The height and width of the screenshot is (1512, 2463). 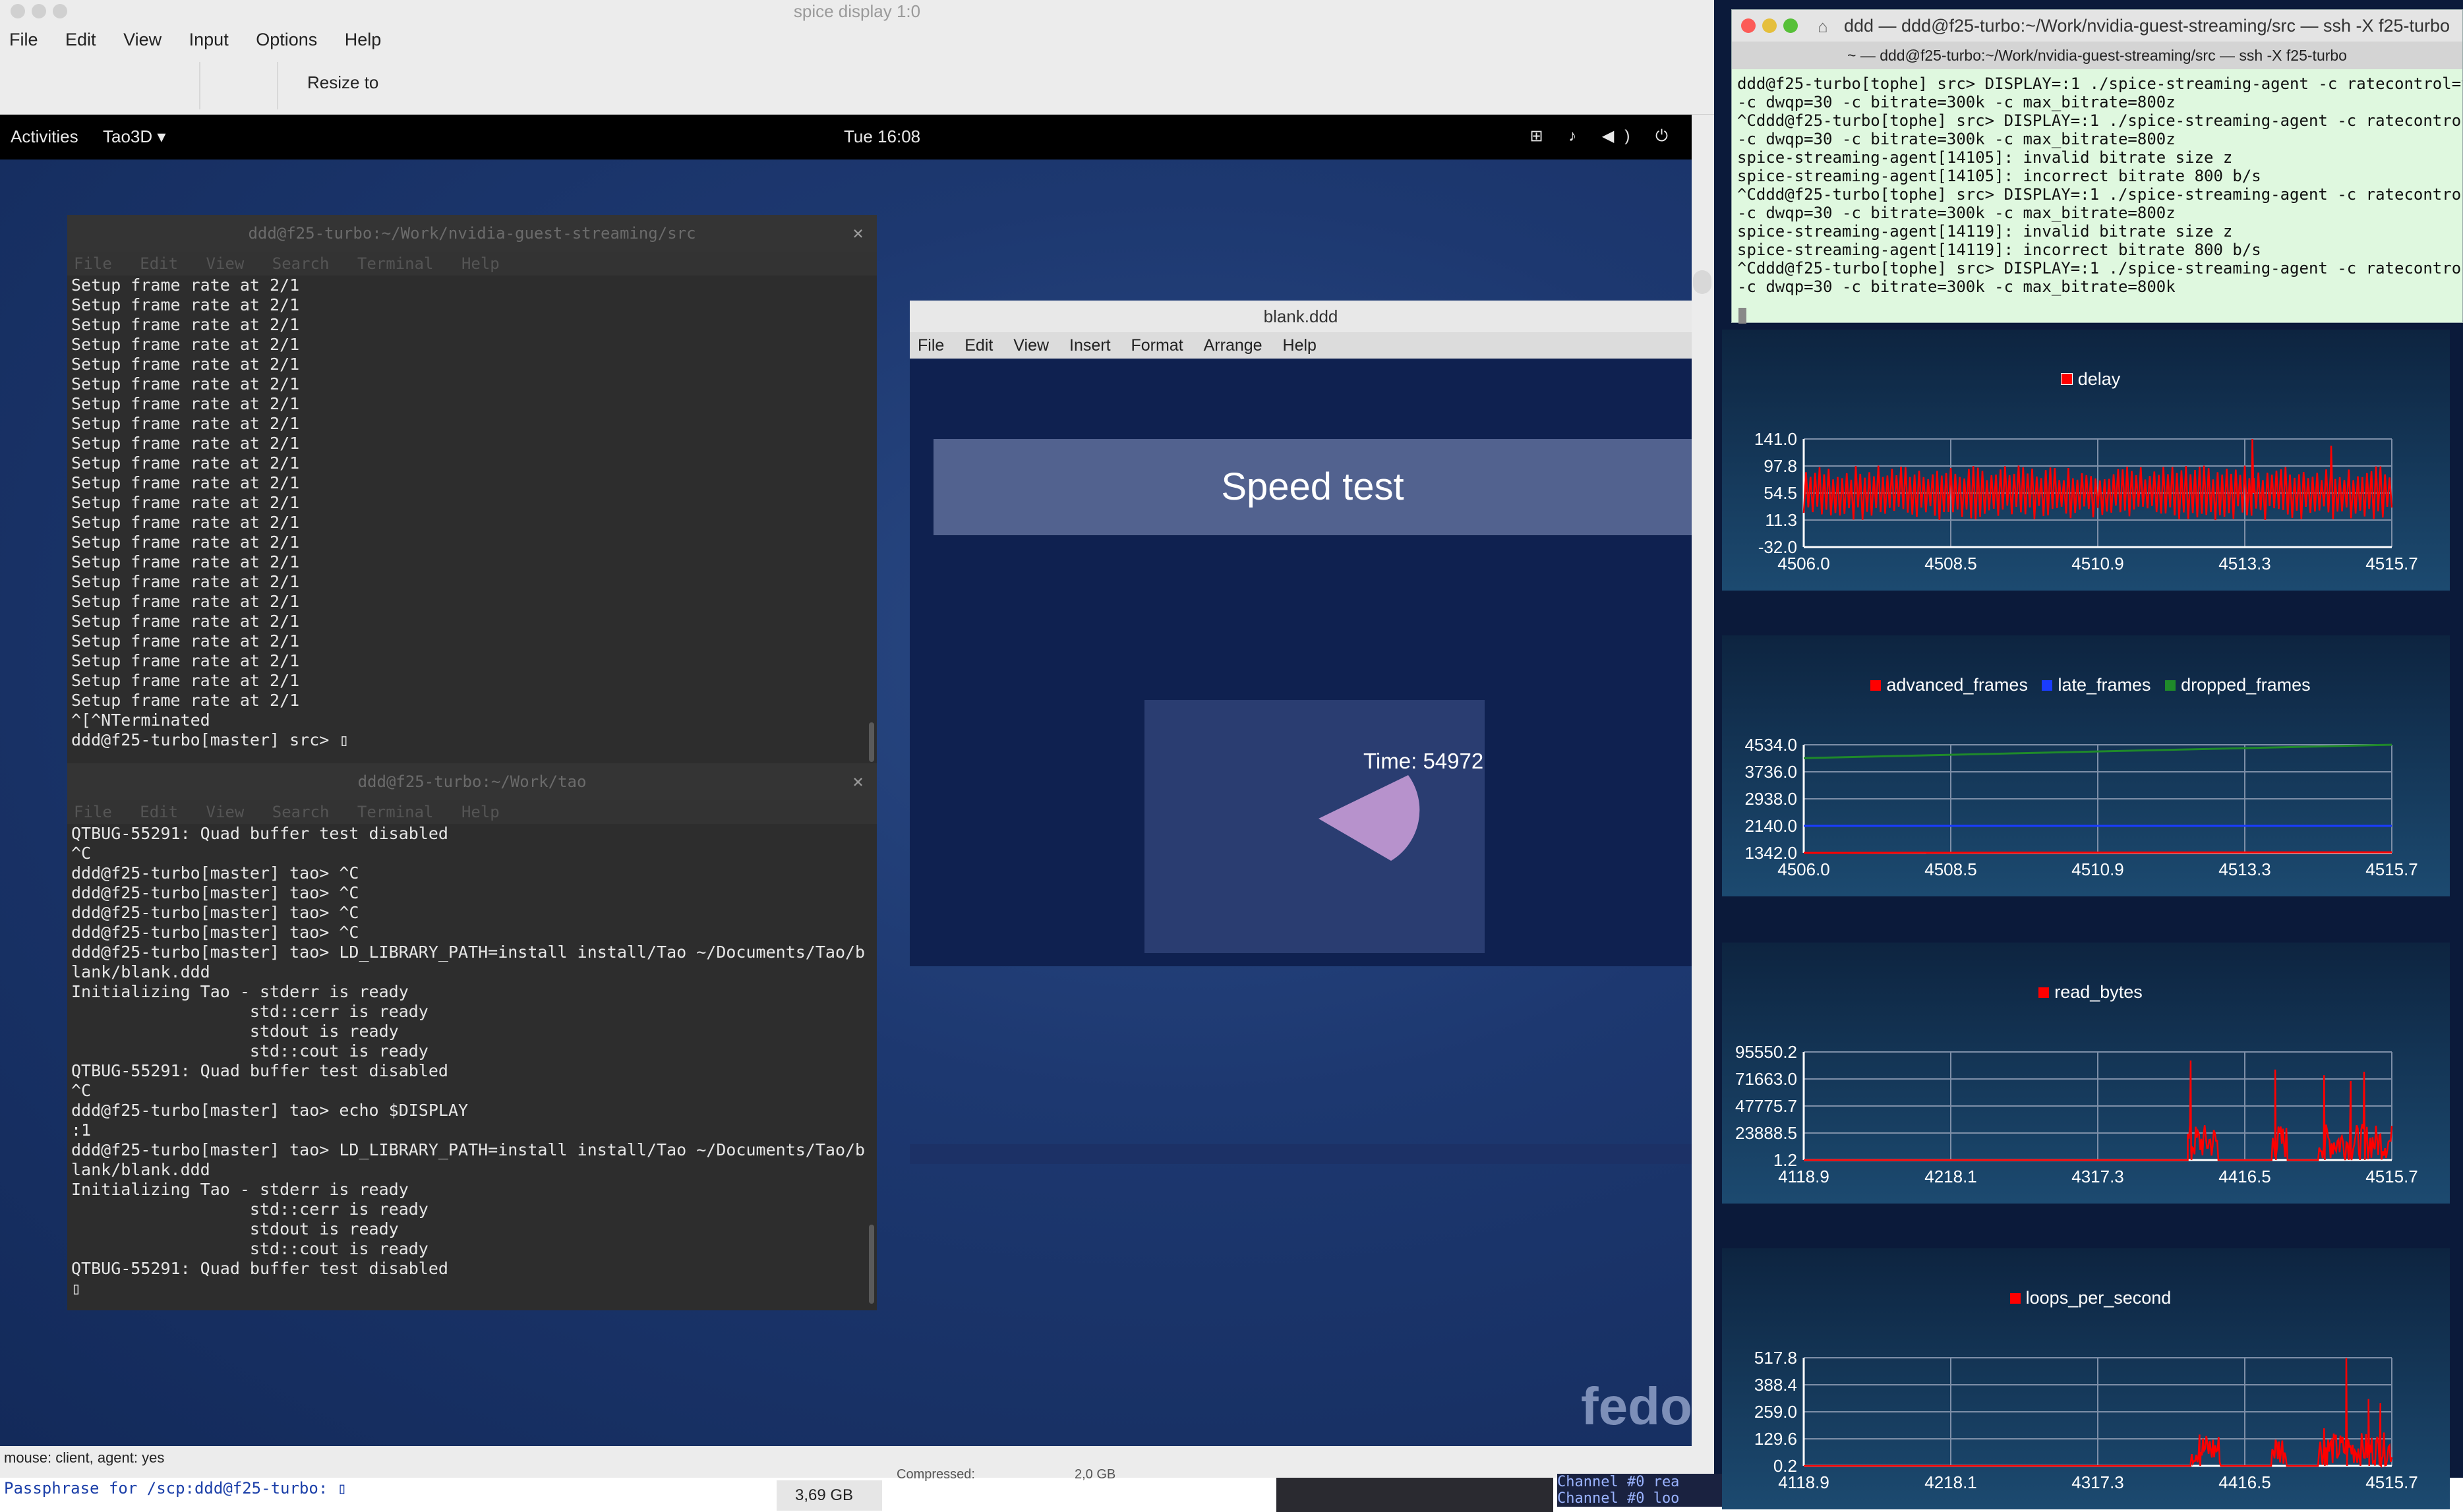 What do you see at coordinates (80, 39) in the screenshot?
I see `menu-edit: Edit` at bounding box center [80, 39].